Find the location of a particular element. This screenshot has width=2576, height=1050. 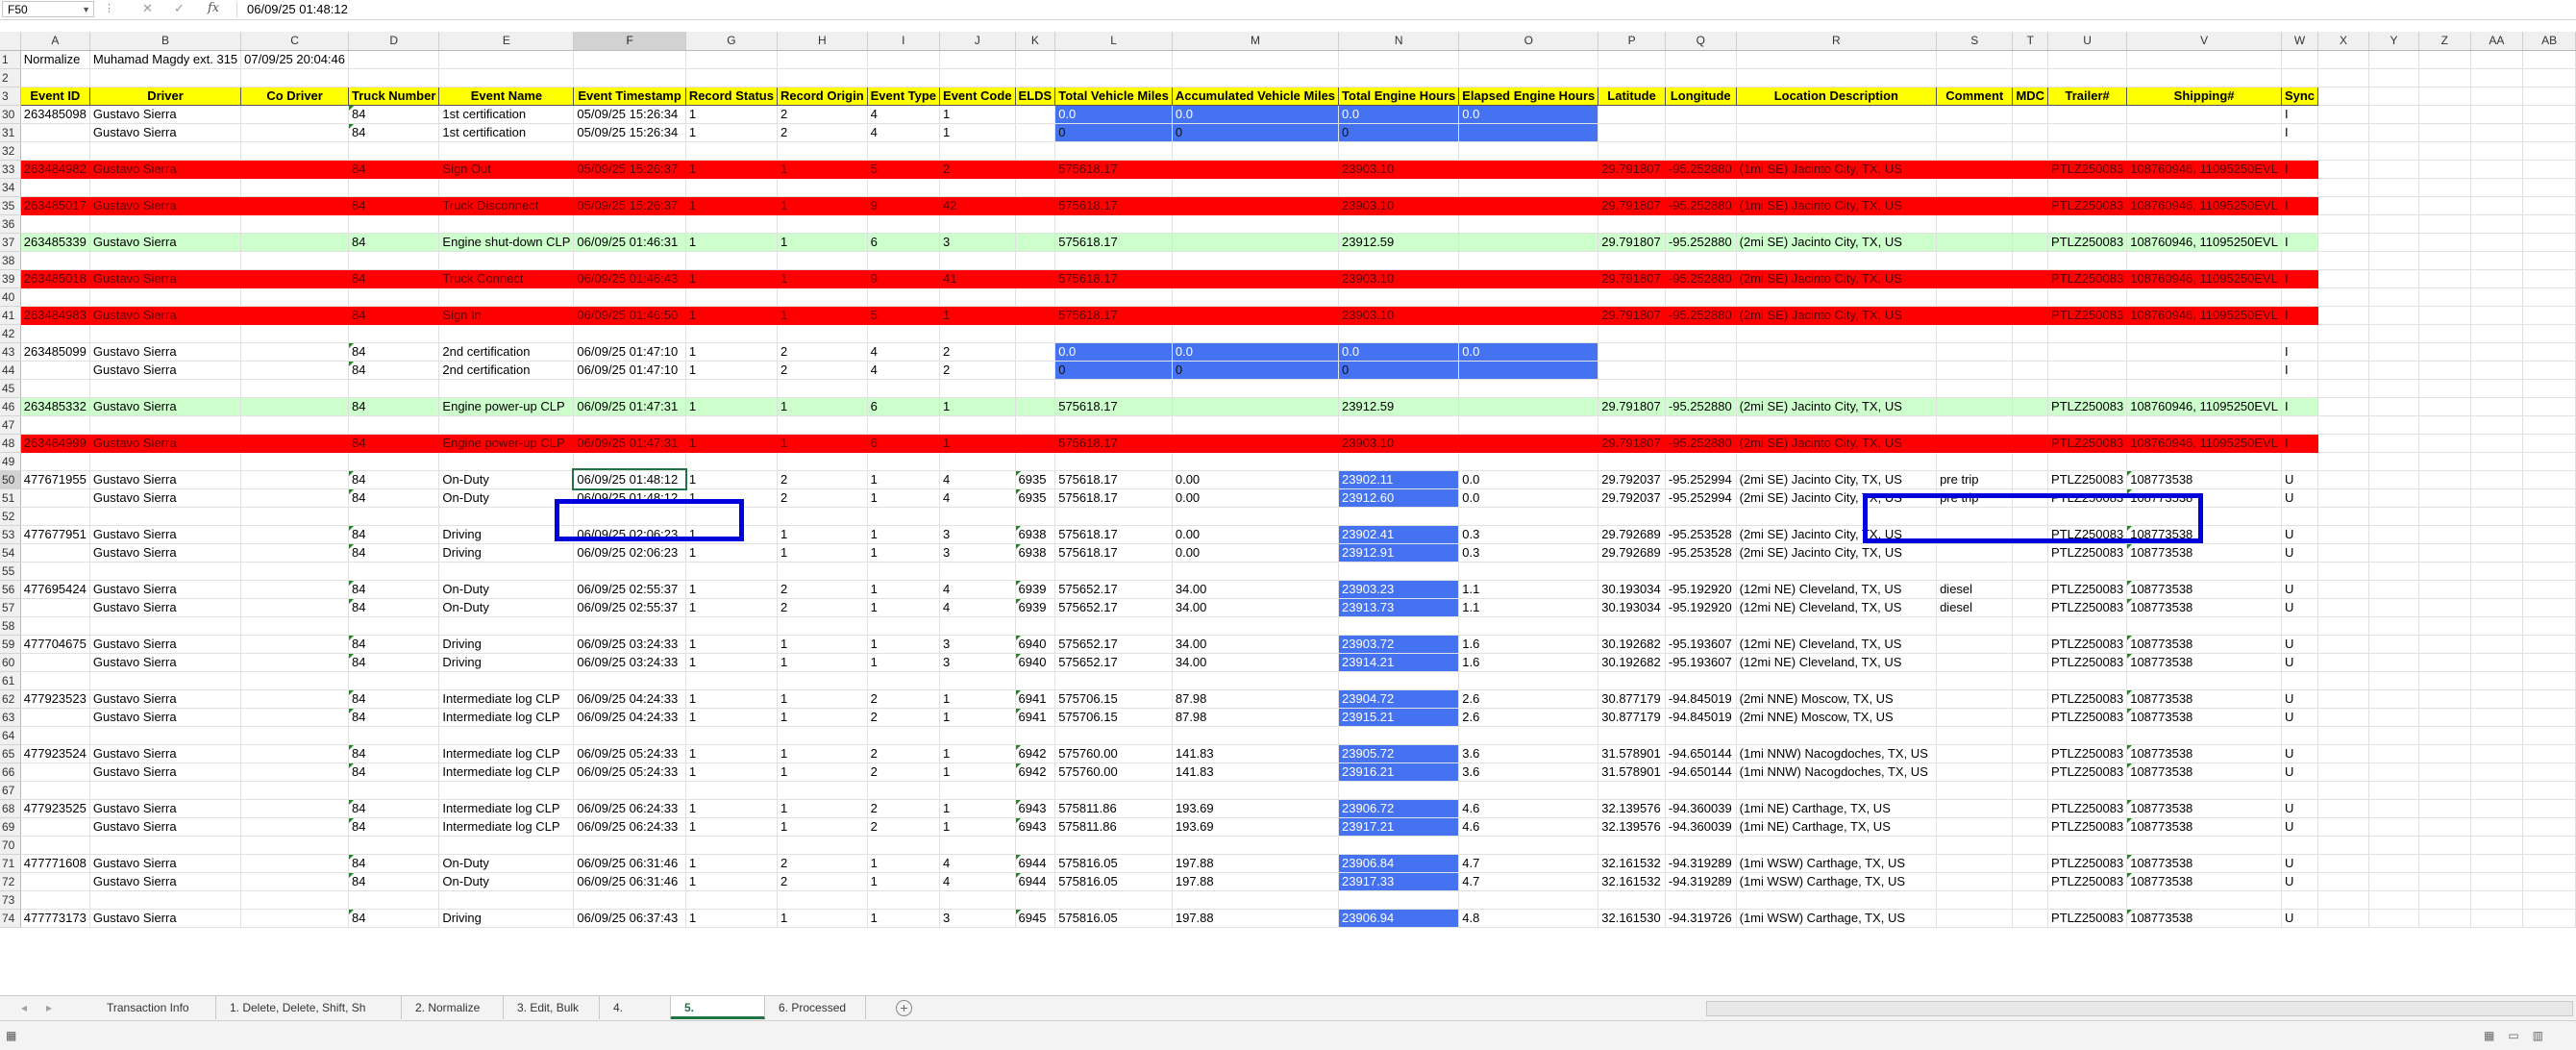

cell-y62 is located at coordinates (2394, 699).